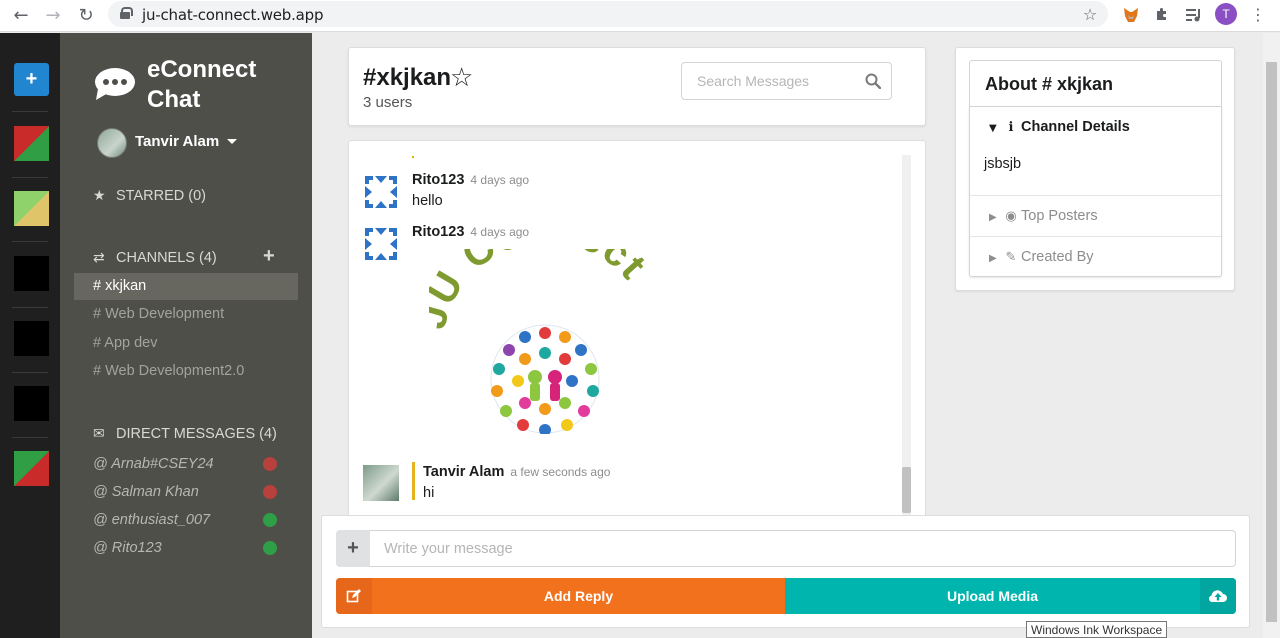 This screenshot has height=638, width=1280. I want to click on ju-connect-logo-image: JU Connect, so click(544, 341).